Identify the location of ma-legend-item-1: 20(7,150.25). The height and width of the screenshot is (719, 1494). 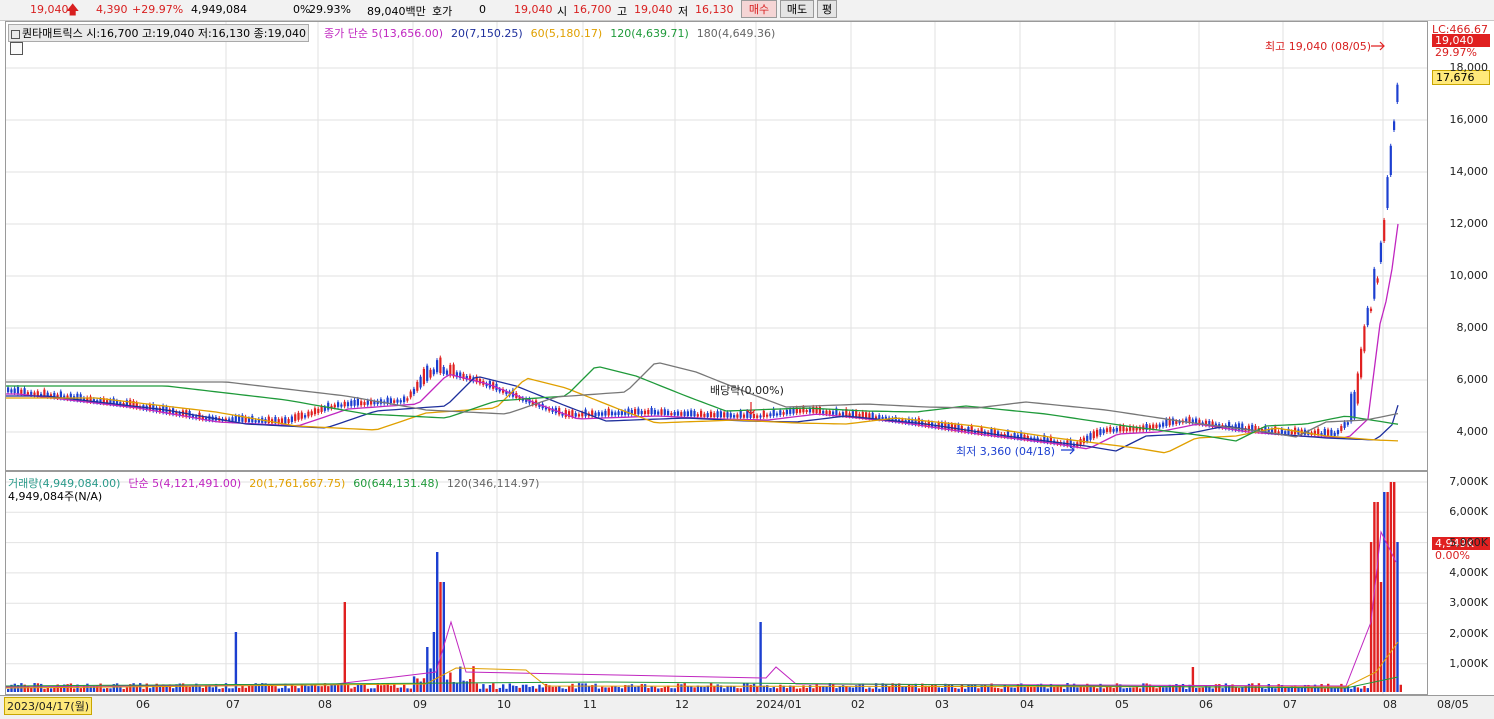
(487, 33).